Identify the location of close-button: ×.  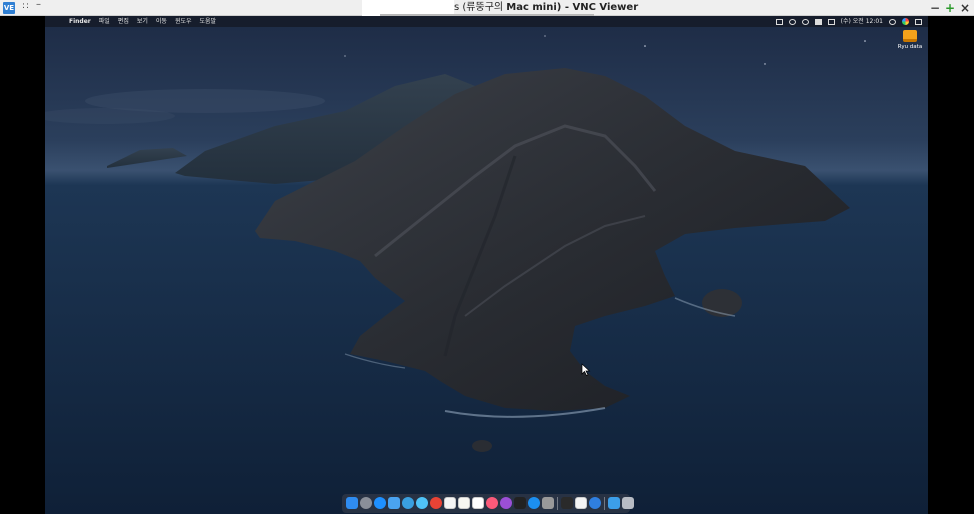
(965, 8).